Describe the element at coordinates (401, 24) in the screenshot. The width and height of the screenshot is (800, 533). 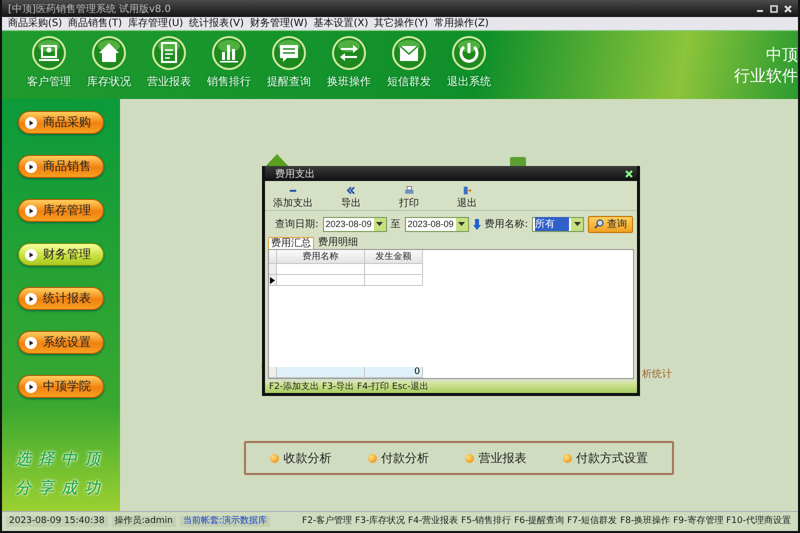
I see `menu-item: 其它操作(Y)` at that location.